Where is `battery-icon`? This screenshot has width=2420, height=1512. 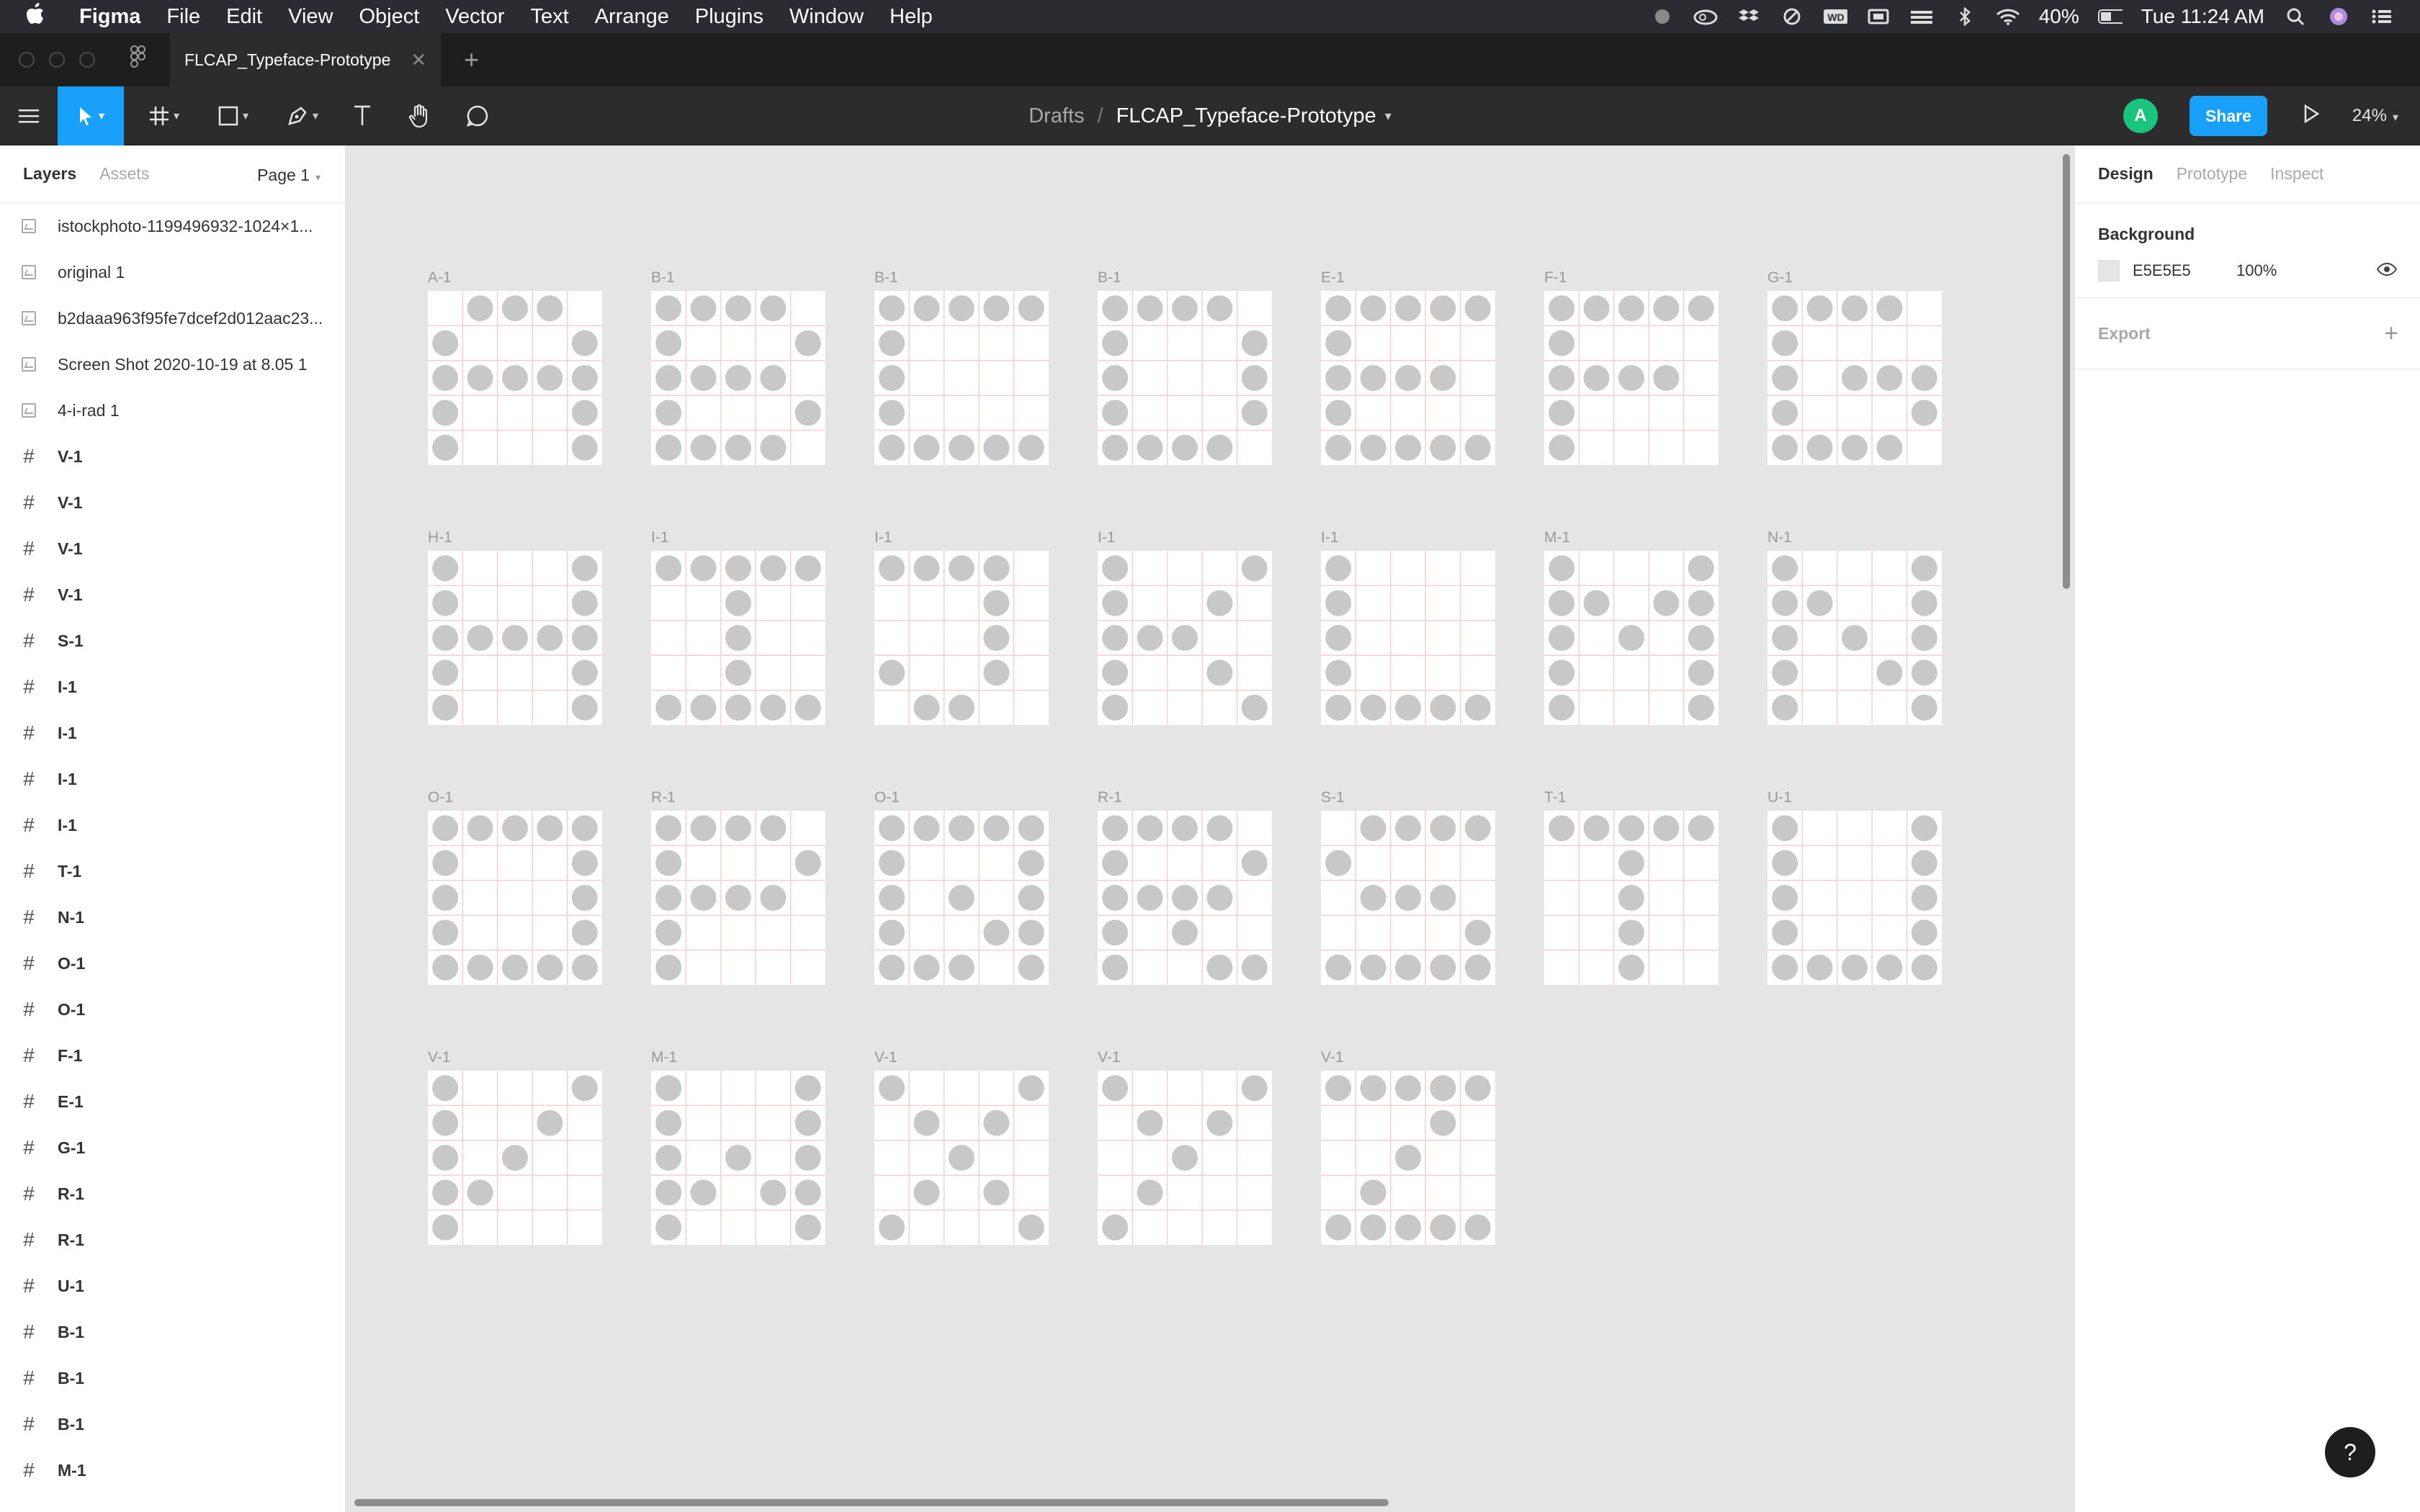
battery-icon is located at coordinates (2110, 16).